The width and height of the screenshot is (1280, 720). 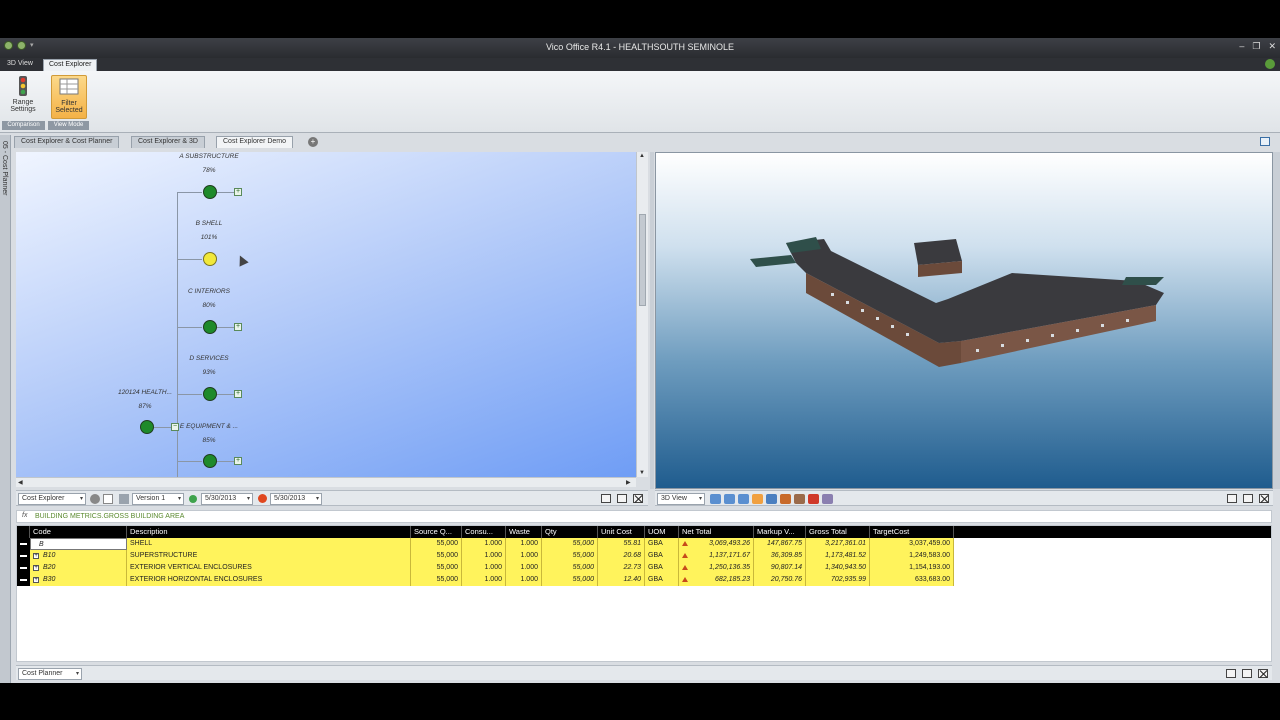 What do you see at coordinates (1264, 498) in the screenshot?
I see `close-3d-button` at bounding box center [1264, 498].